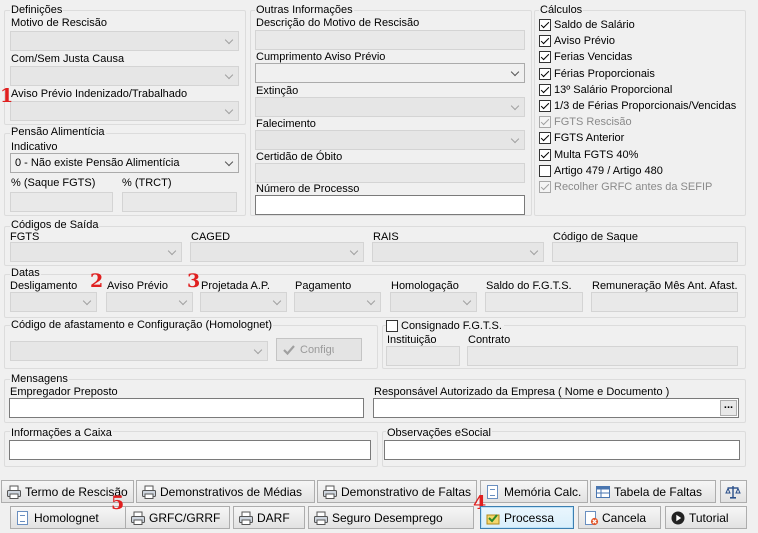  Describe the element at coordinates (243, 302) in the screenshot. I see `projetada-date` at that location.